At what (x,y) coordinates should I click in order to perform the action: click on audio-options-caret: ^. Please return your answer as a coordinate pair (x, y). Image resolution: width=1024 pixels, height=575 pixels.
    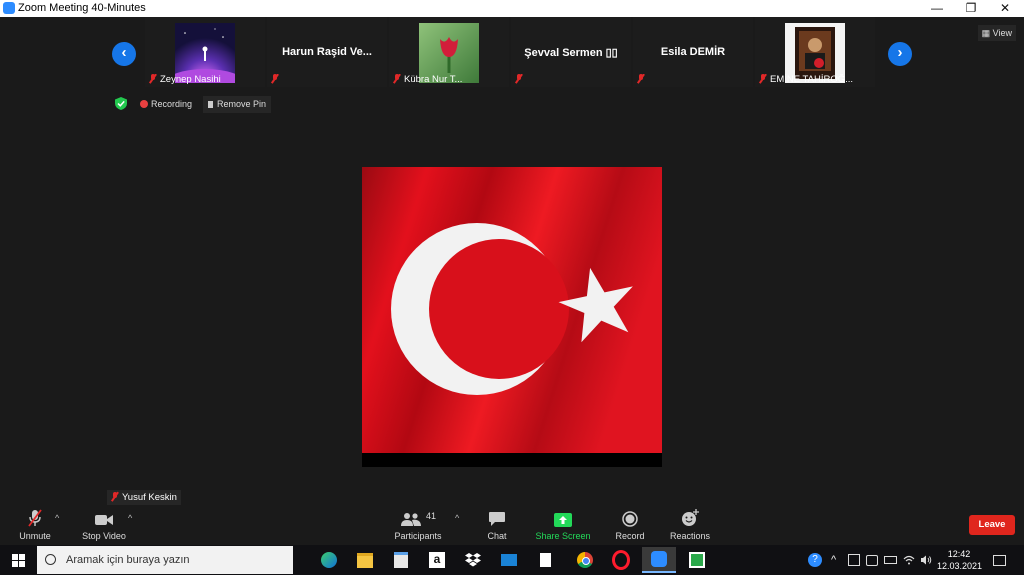
    Looking at the image, I should click on (57, 518).